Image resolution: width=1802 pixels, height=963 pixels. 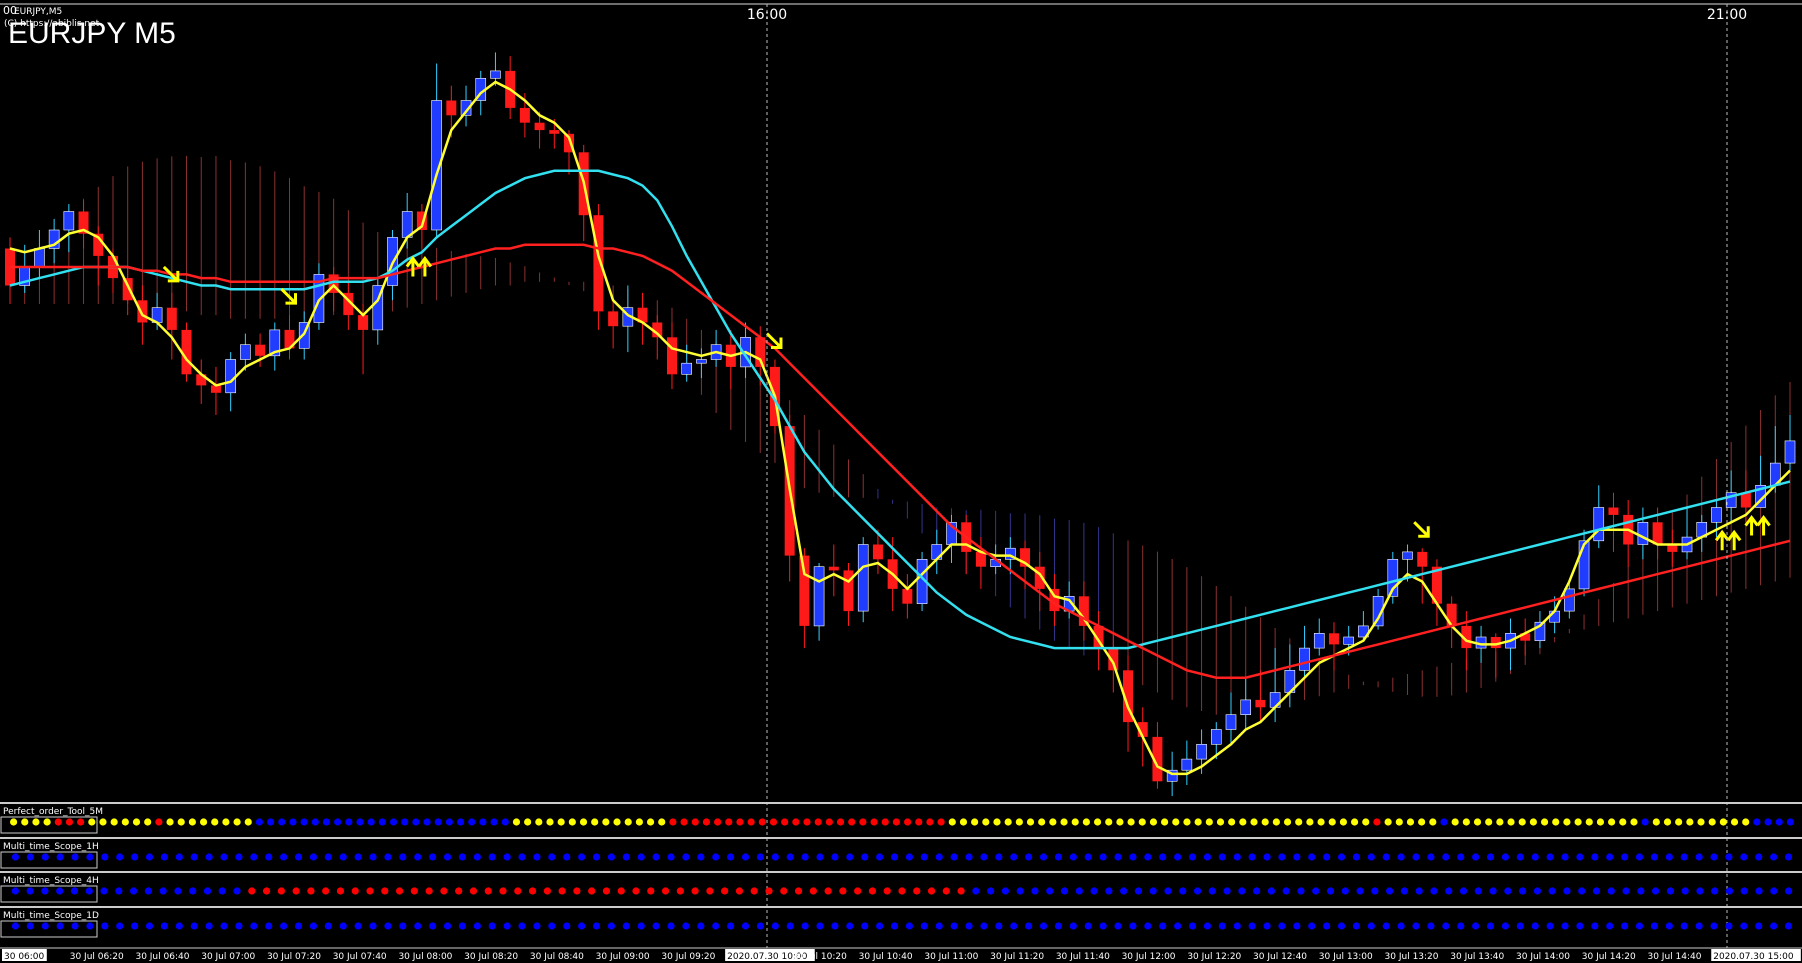 I want to click on panel-label: Multi_time_Scope_4H, so click(x=51, y=881).